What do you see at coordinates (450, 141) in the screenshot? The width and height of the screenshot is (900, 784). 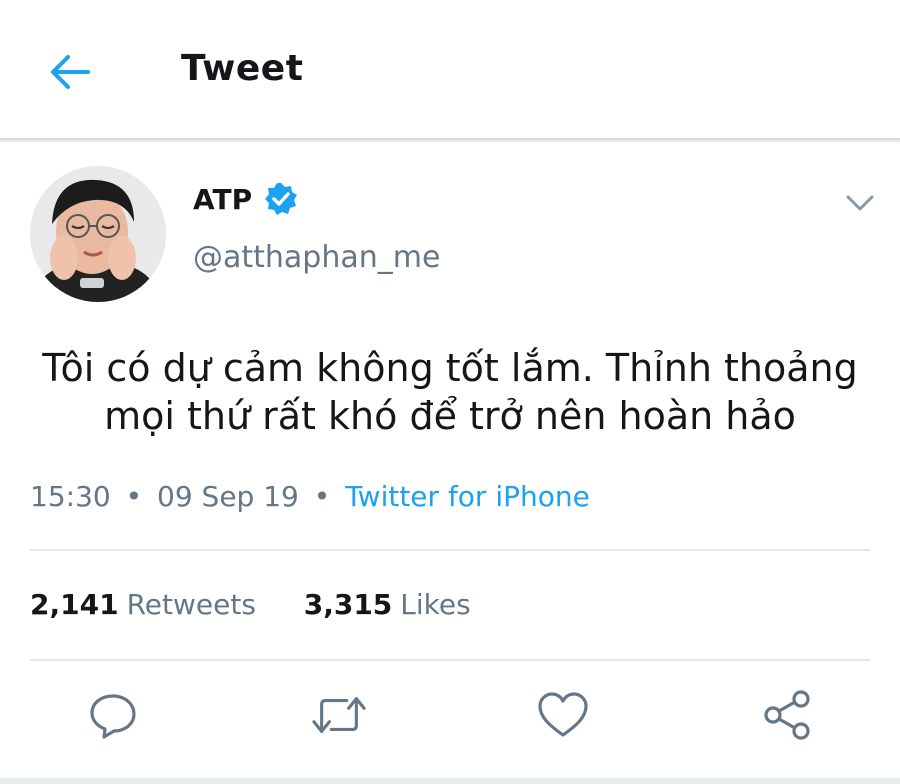 I see `header-divider` at bounding box center [450, 141].